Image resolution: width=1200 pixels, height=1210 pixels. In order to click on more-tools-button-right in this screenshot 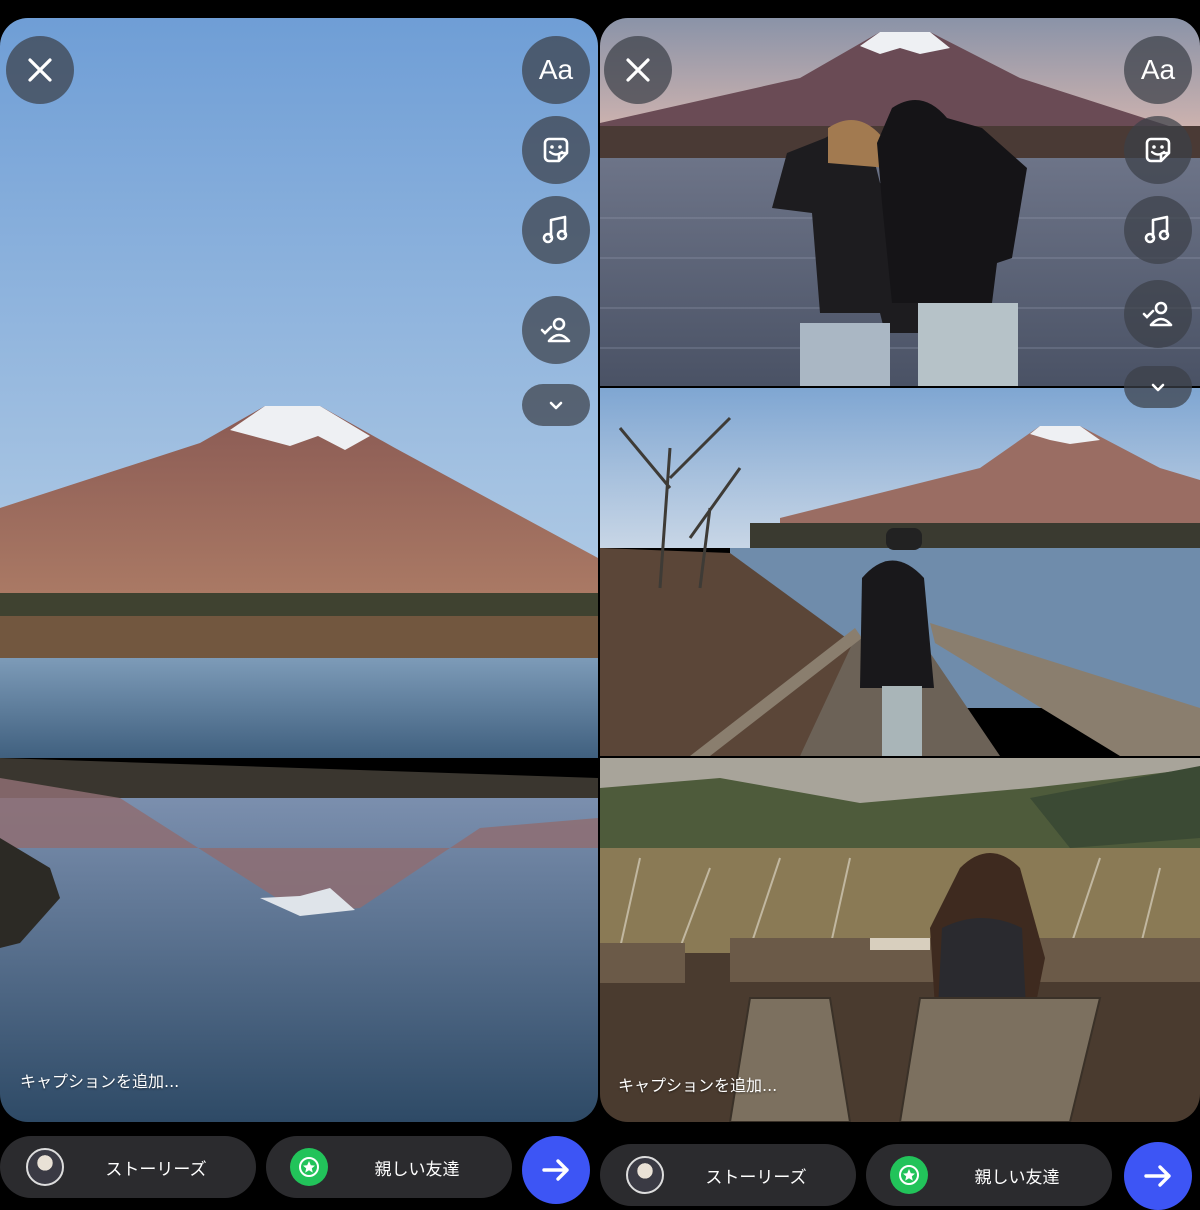, I will do `click(1158, 387)`.